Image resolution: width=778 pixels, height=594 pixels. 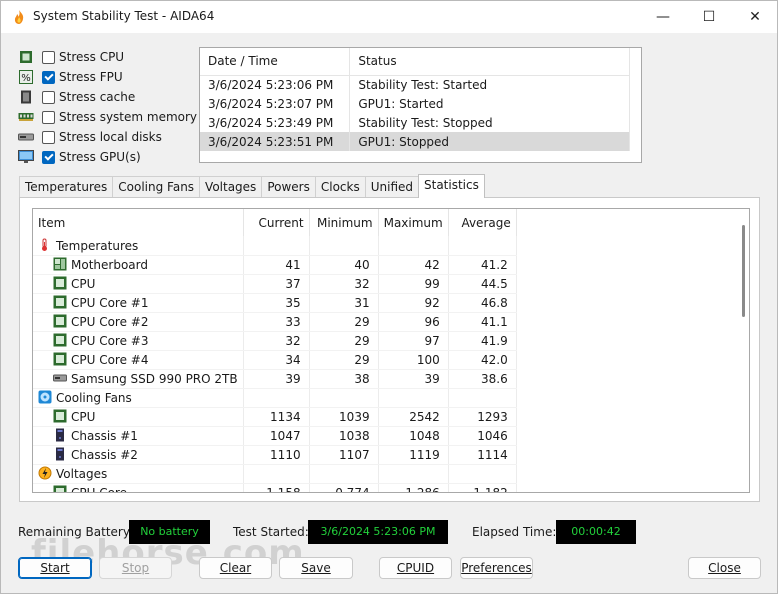 I want to click on tab-voltages: Voltages, so click(x=231, y=187).